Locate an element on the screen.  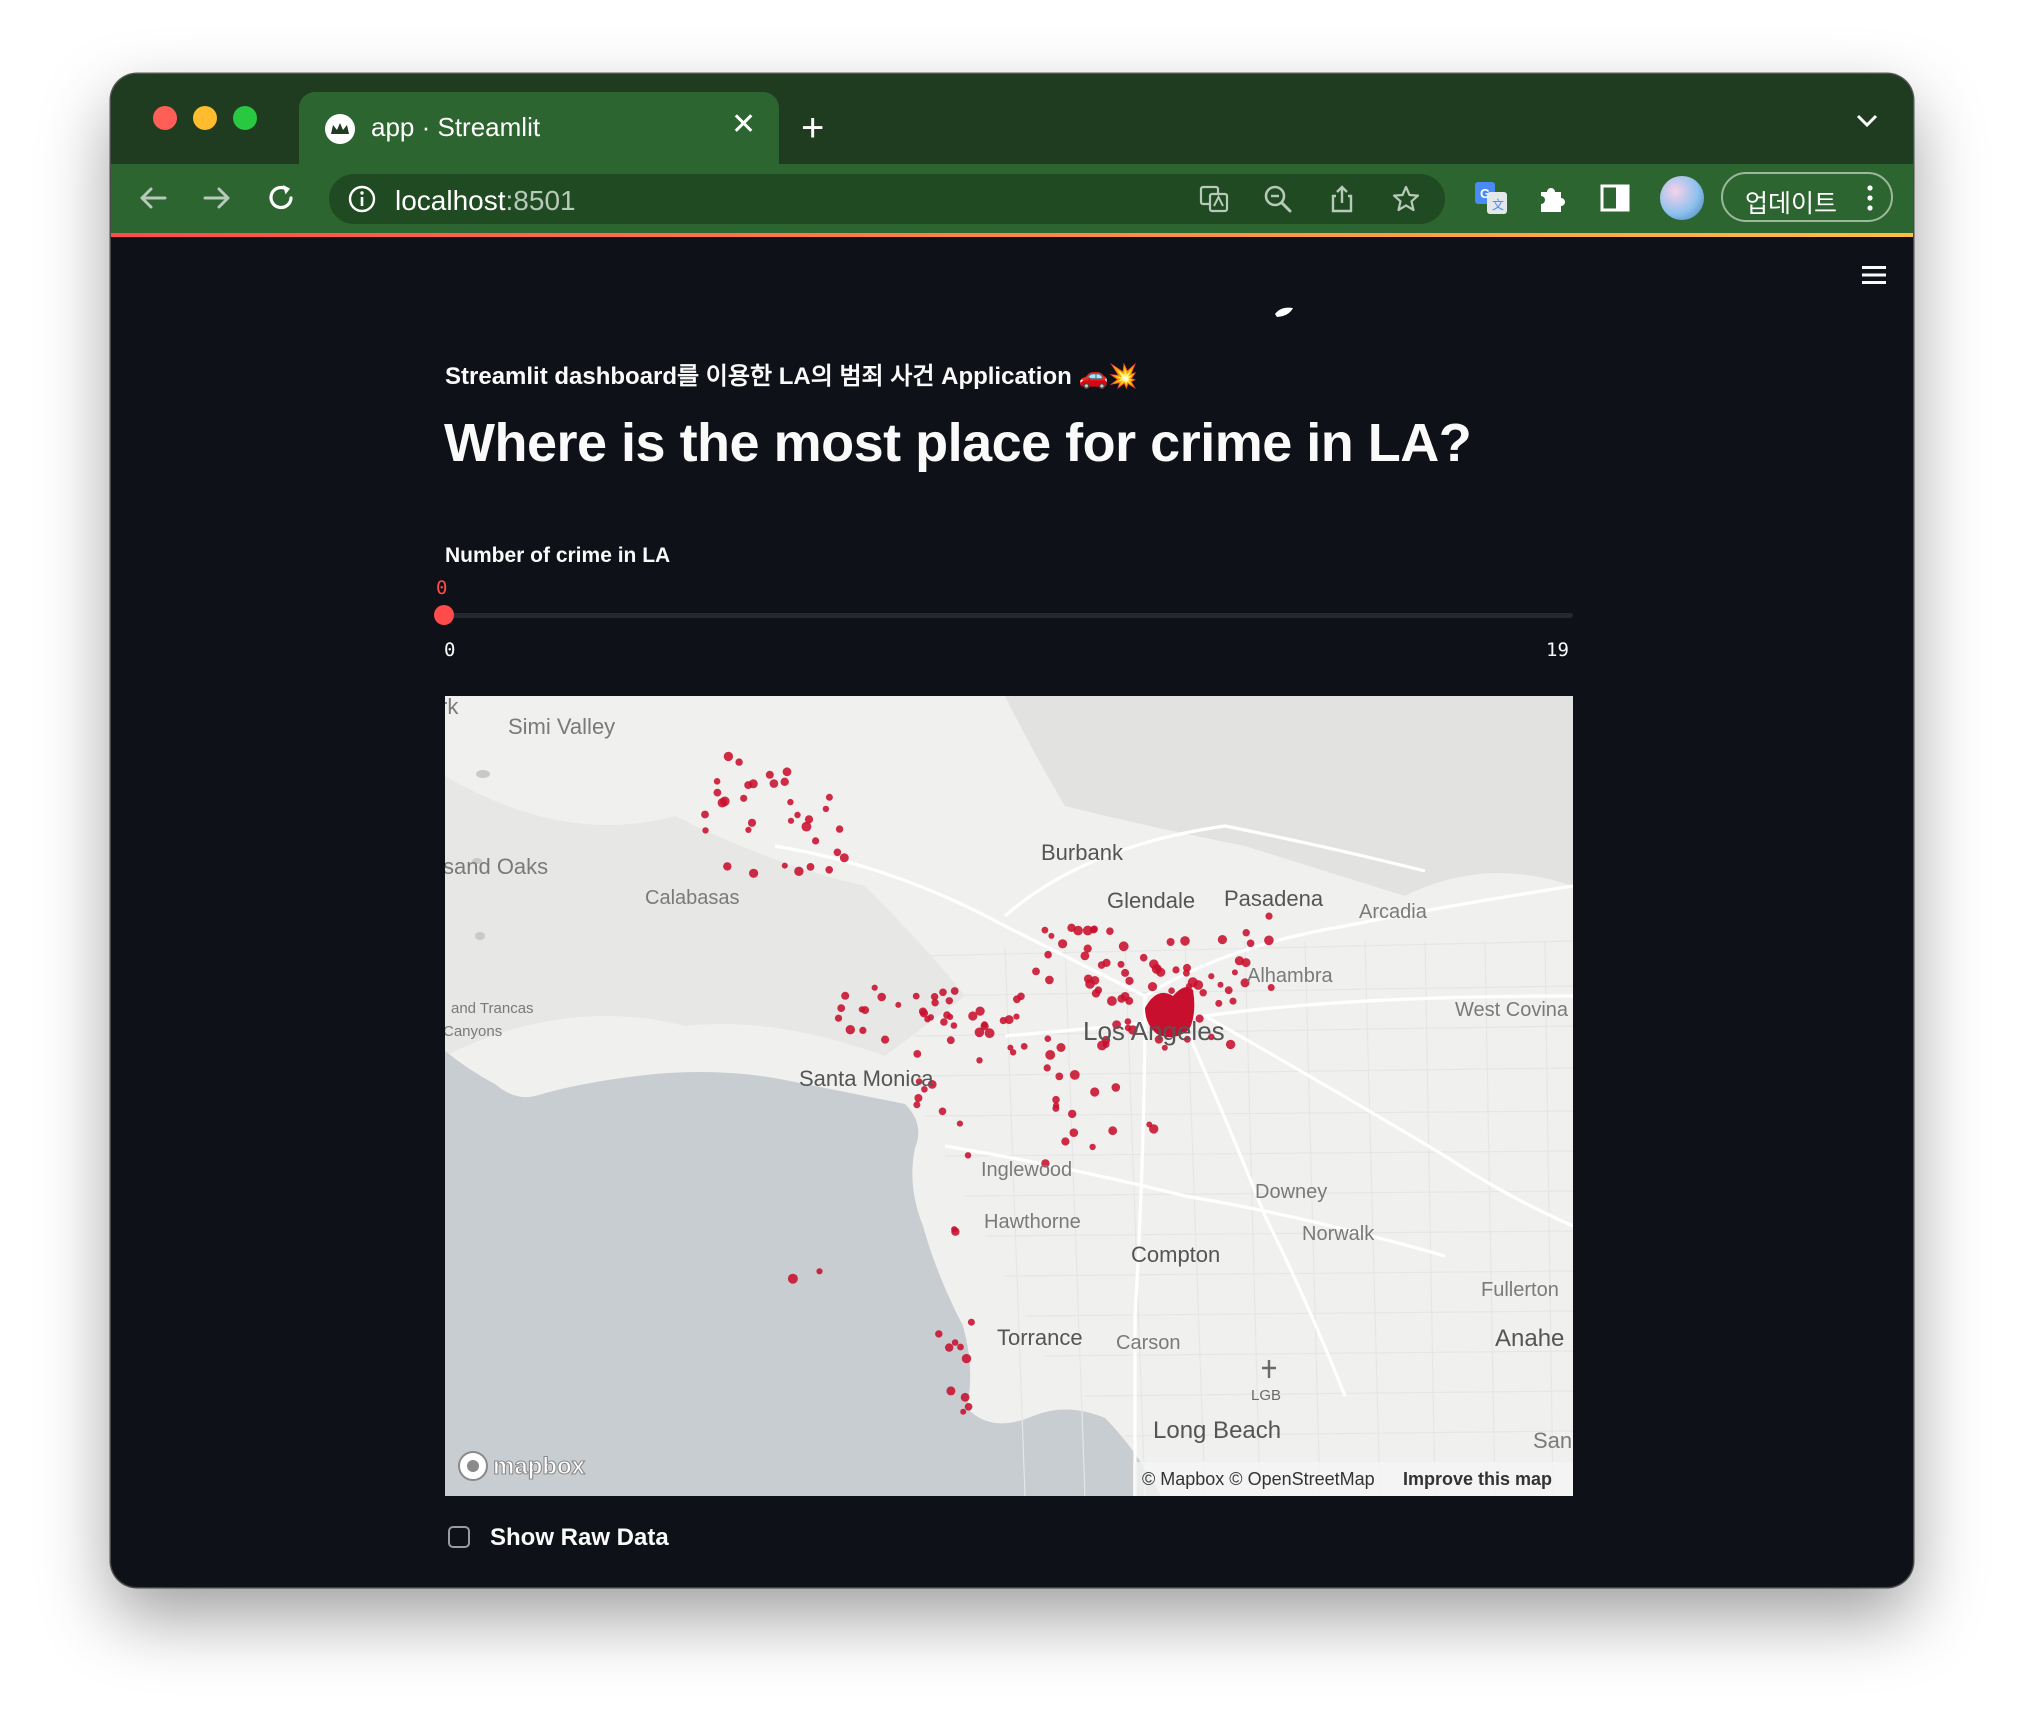
map-attribution: © Mapbox © OpenStreetMap is located at coordinates (1258, 1479).